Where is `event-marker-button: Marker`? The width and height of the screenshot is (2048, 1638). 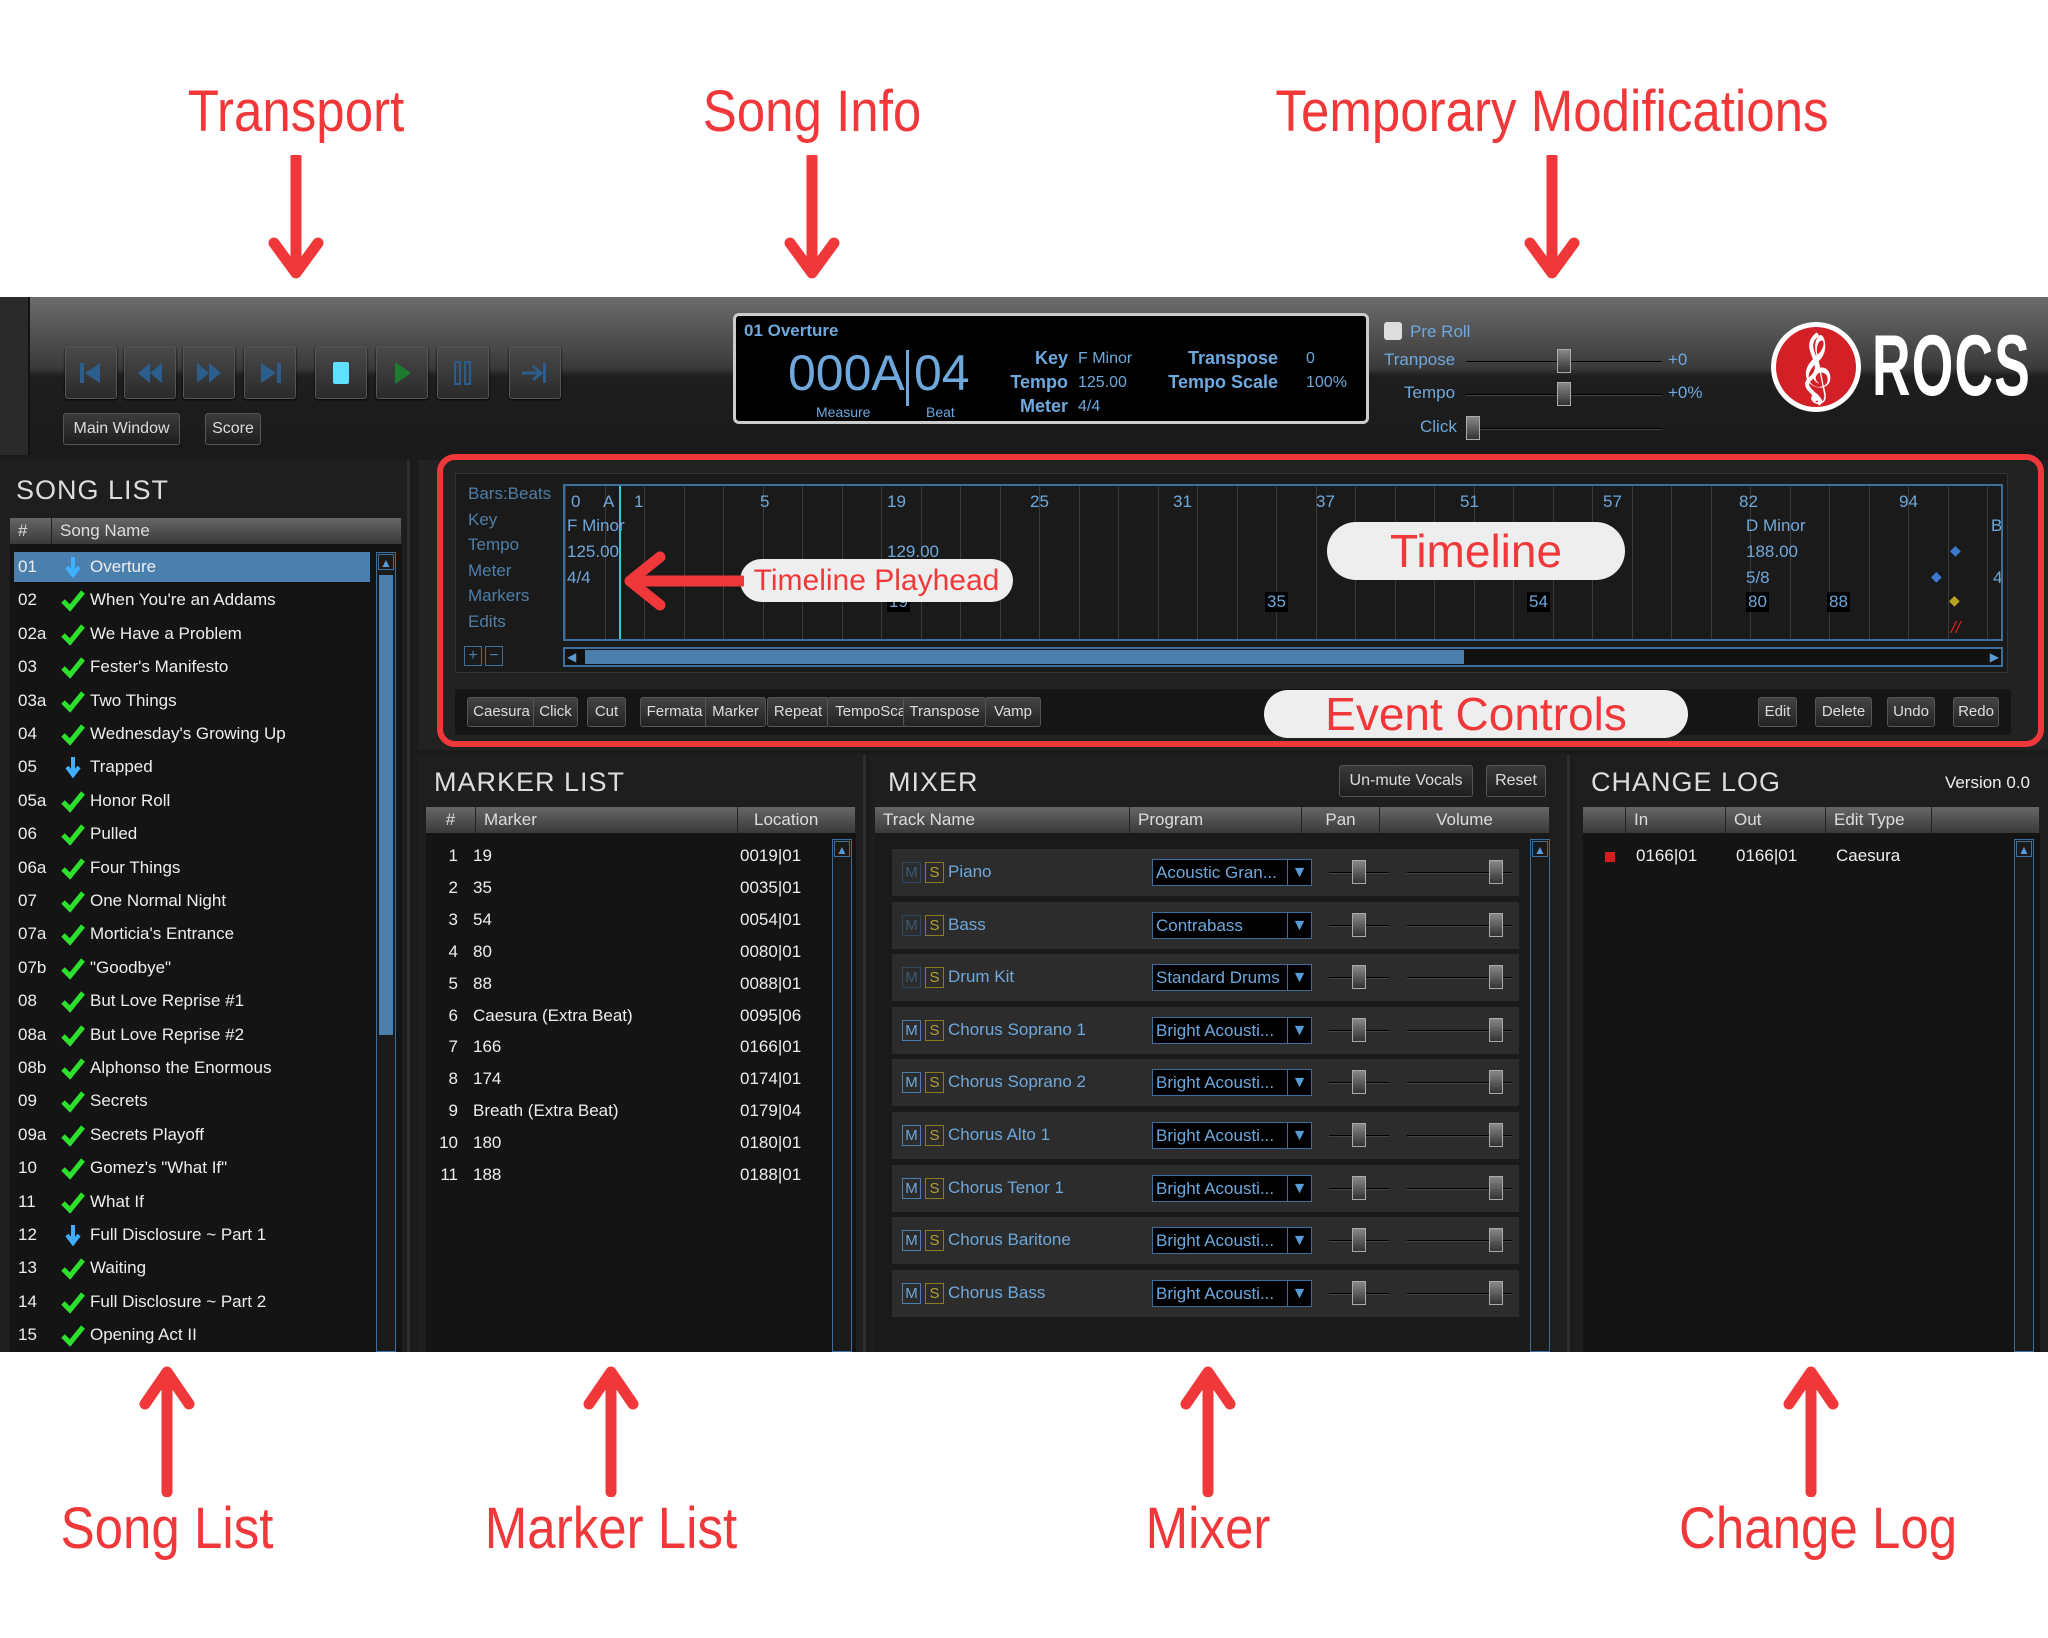
event-marker-button: Marker is located at coordinates (735, 712).